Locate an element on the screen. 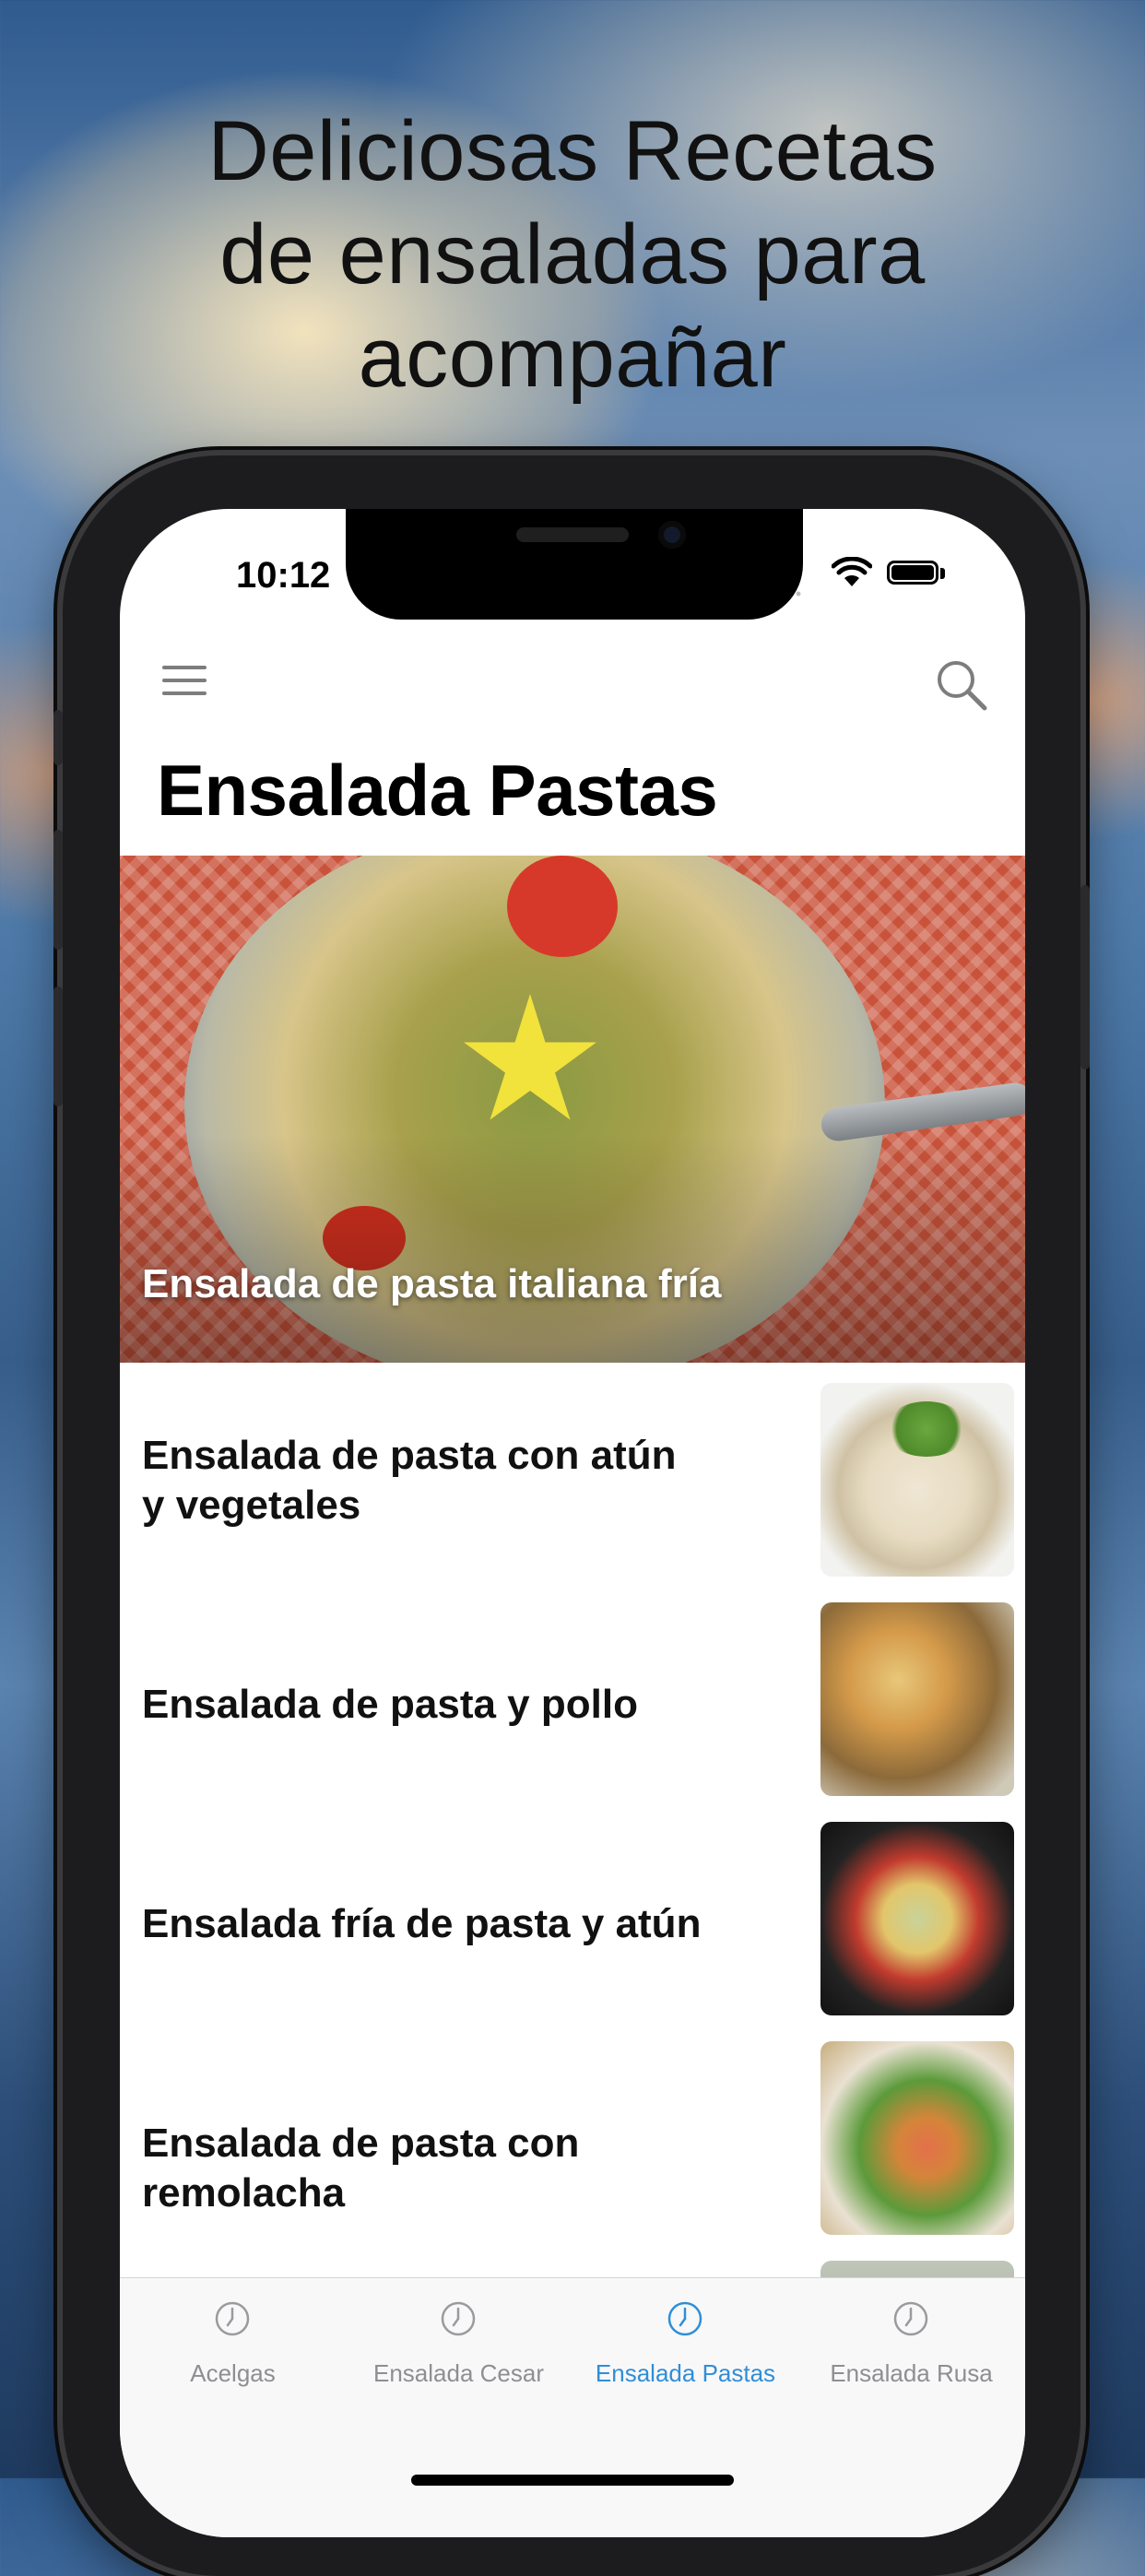 Image resolution: width=1145 pixels, height=2576 pixels. recipe-title: Ensalada fría de pasta y atún is located at coordinates (422, 1923).